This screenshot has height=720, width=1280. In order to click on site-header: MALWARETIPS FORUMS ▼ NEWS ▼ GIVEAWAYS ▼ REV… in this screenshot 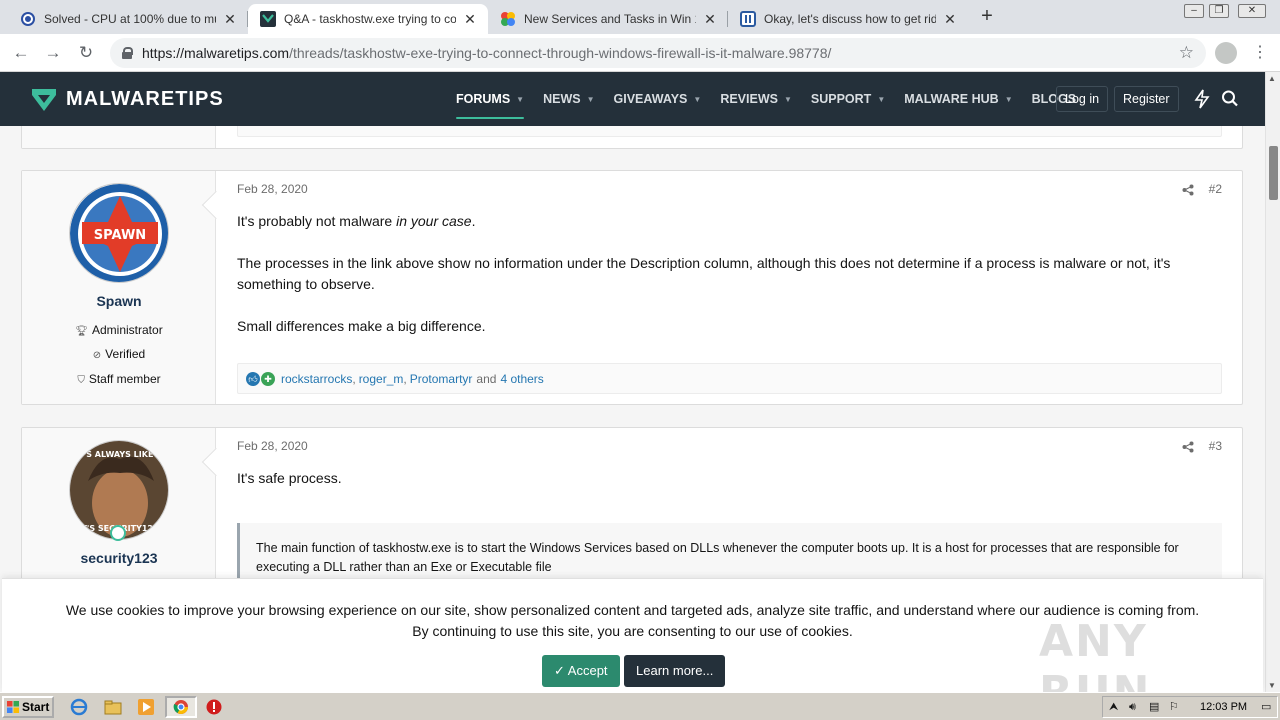, I will do `click(632, 99)`.